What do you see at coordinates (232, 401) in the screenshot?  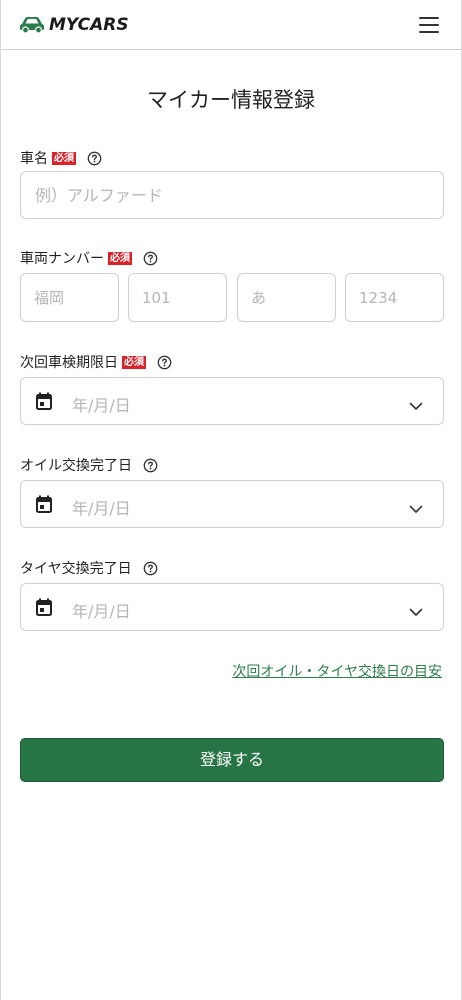 I see `inspection-date-field: 年/月/日` at bounding box center [232, 401].